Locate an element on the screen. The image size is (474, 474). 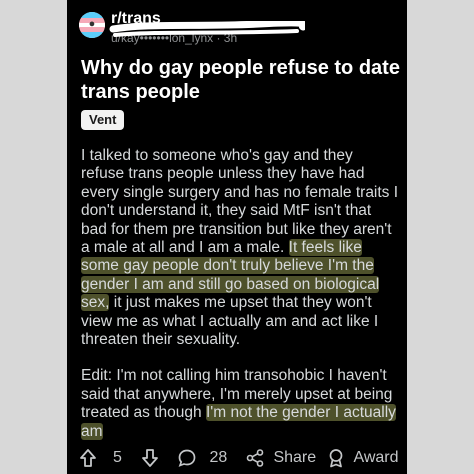
comment-count: 28 is located at coordinates (218, 457).